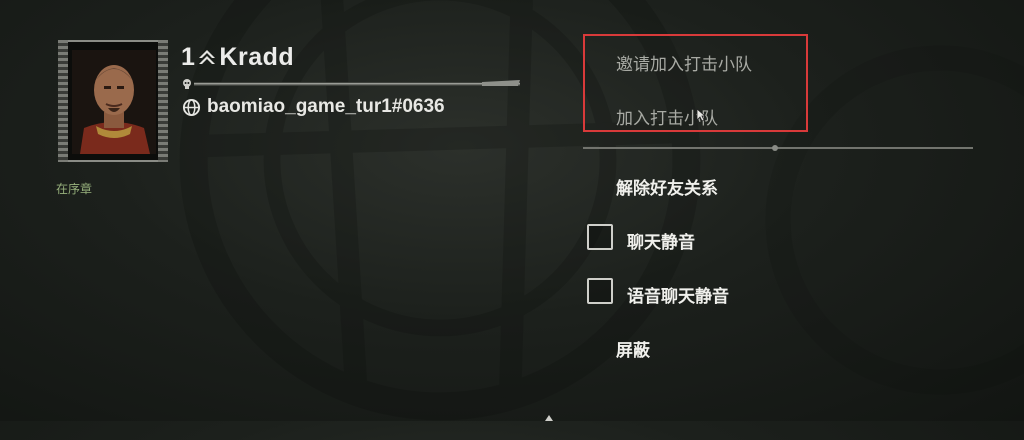 Image resolution: width=1024 pixels, height=440 pixels. I want to click on player-chapter-status: 在序章, so click(74, 189).